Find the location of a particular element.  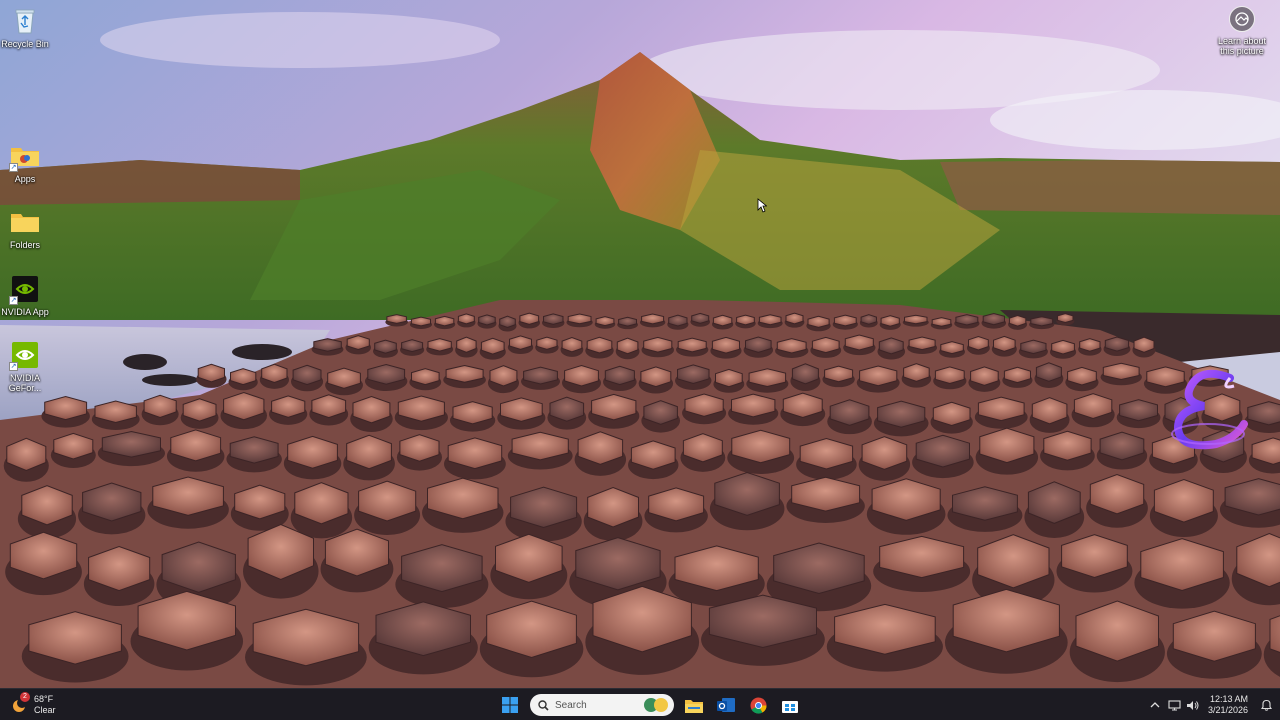

volume-icon is located at coordinates (1193, 704).